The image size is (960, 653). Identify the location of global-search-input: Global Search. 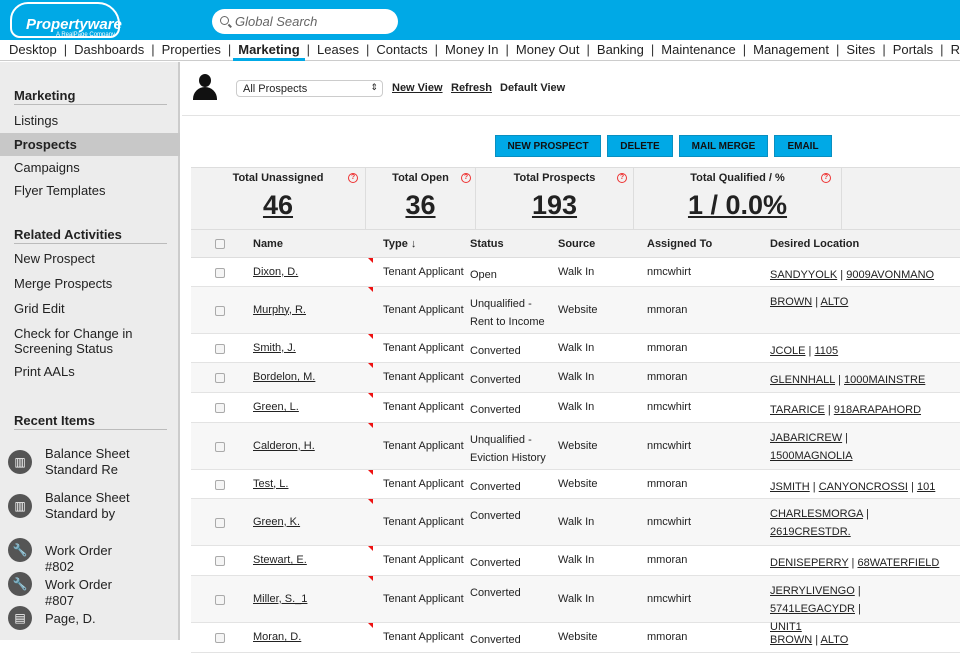
(305, 21).